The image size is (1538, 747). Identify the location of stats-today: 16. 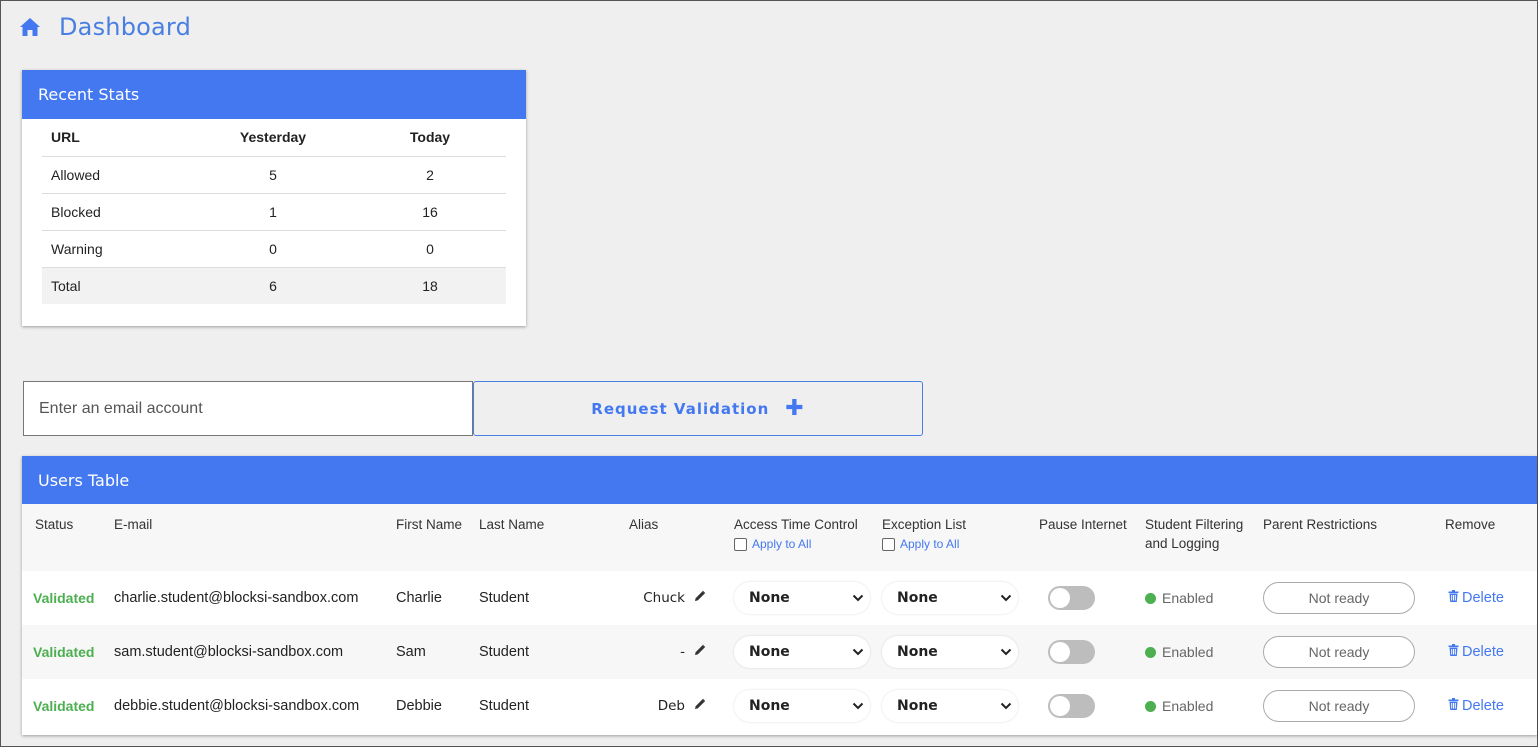
(430, 212).